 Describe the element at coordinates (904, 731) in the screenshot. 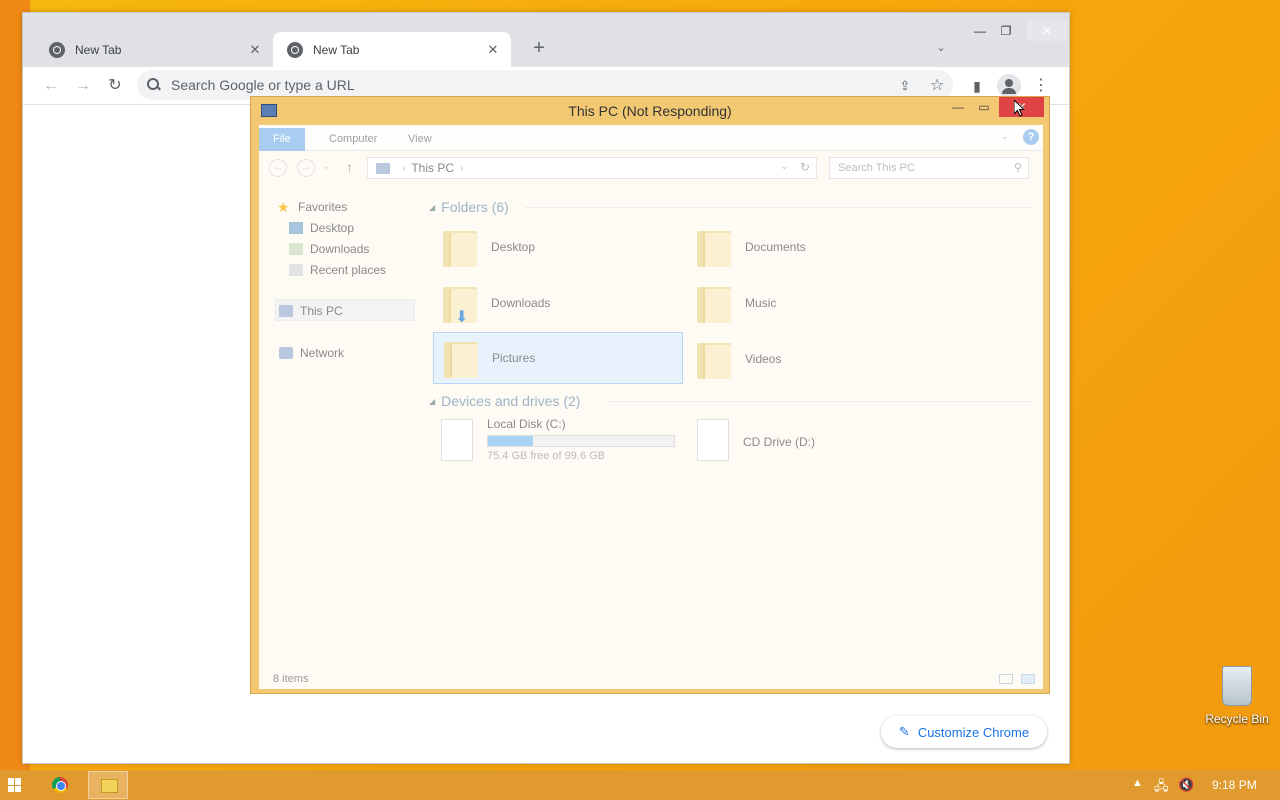

I see `pencil-icon: ✎` at that location.